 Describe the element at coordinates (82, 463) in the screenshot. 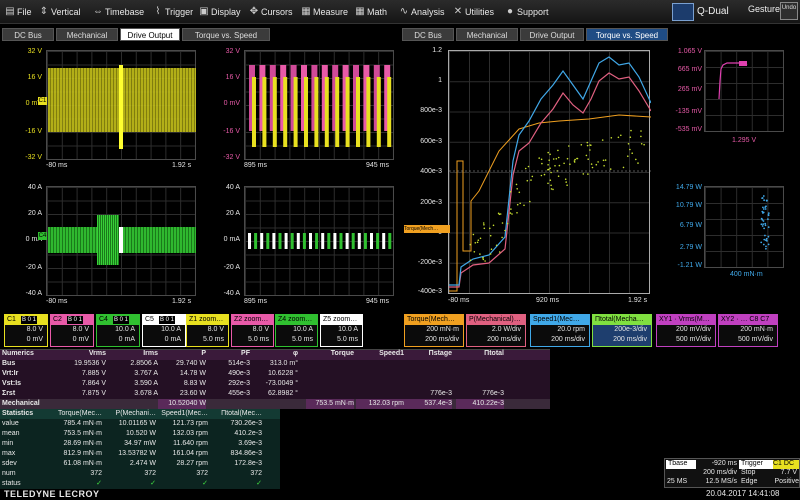

I see `statistics-cell: 61.08 mN·m` at that location.